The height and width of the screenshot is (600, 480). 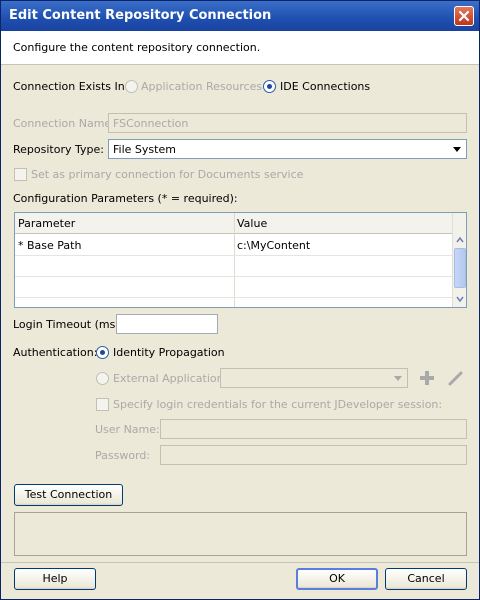 What do you see at coordinates (64, 123) in the screenshot?
I see `connection-name-label: Connection Name:` at bounding box center [64, 123].